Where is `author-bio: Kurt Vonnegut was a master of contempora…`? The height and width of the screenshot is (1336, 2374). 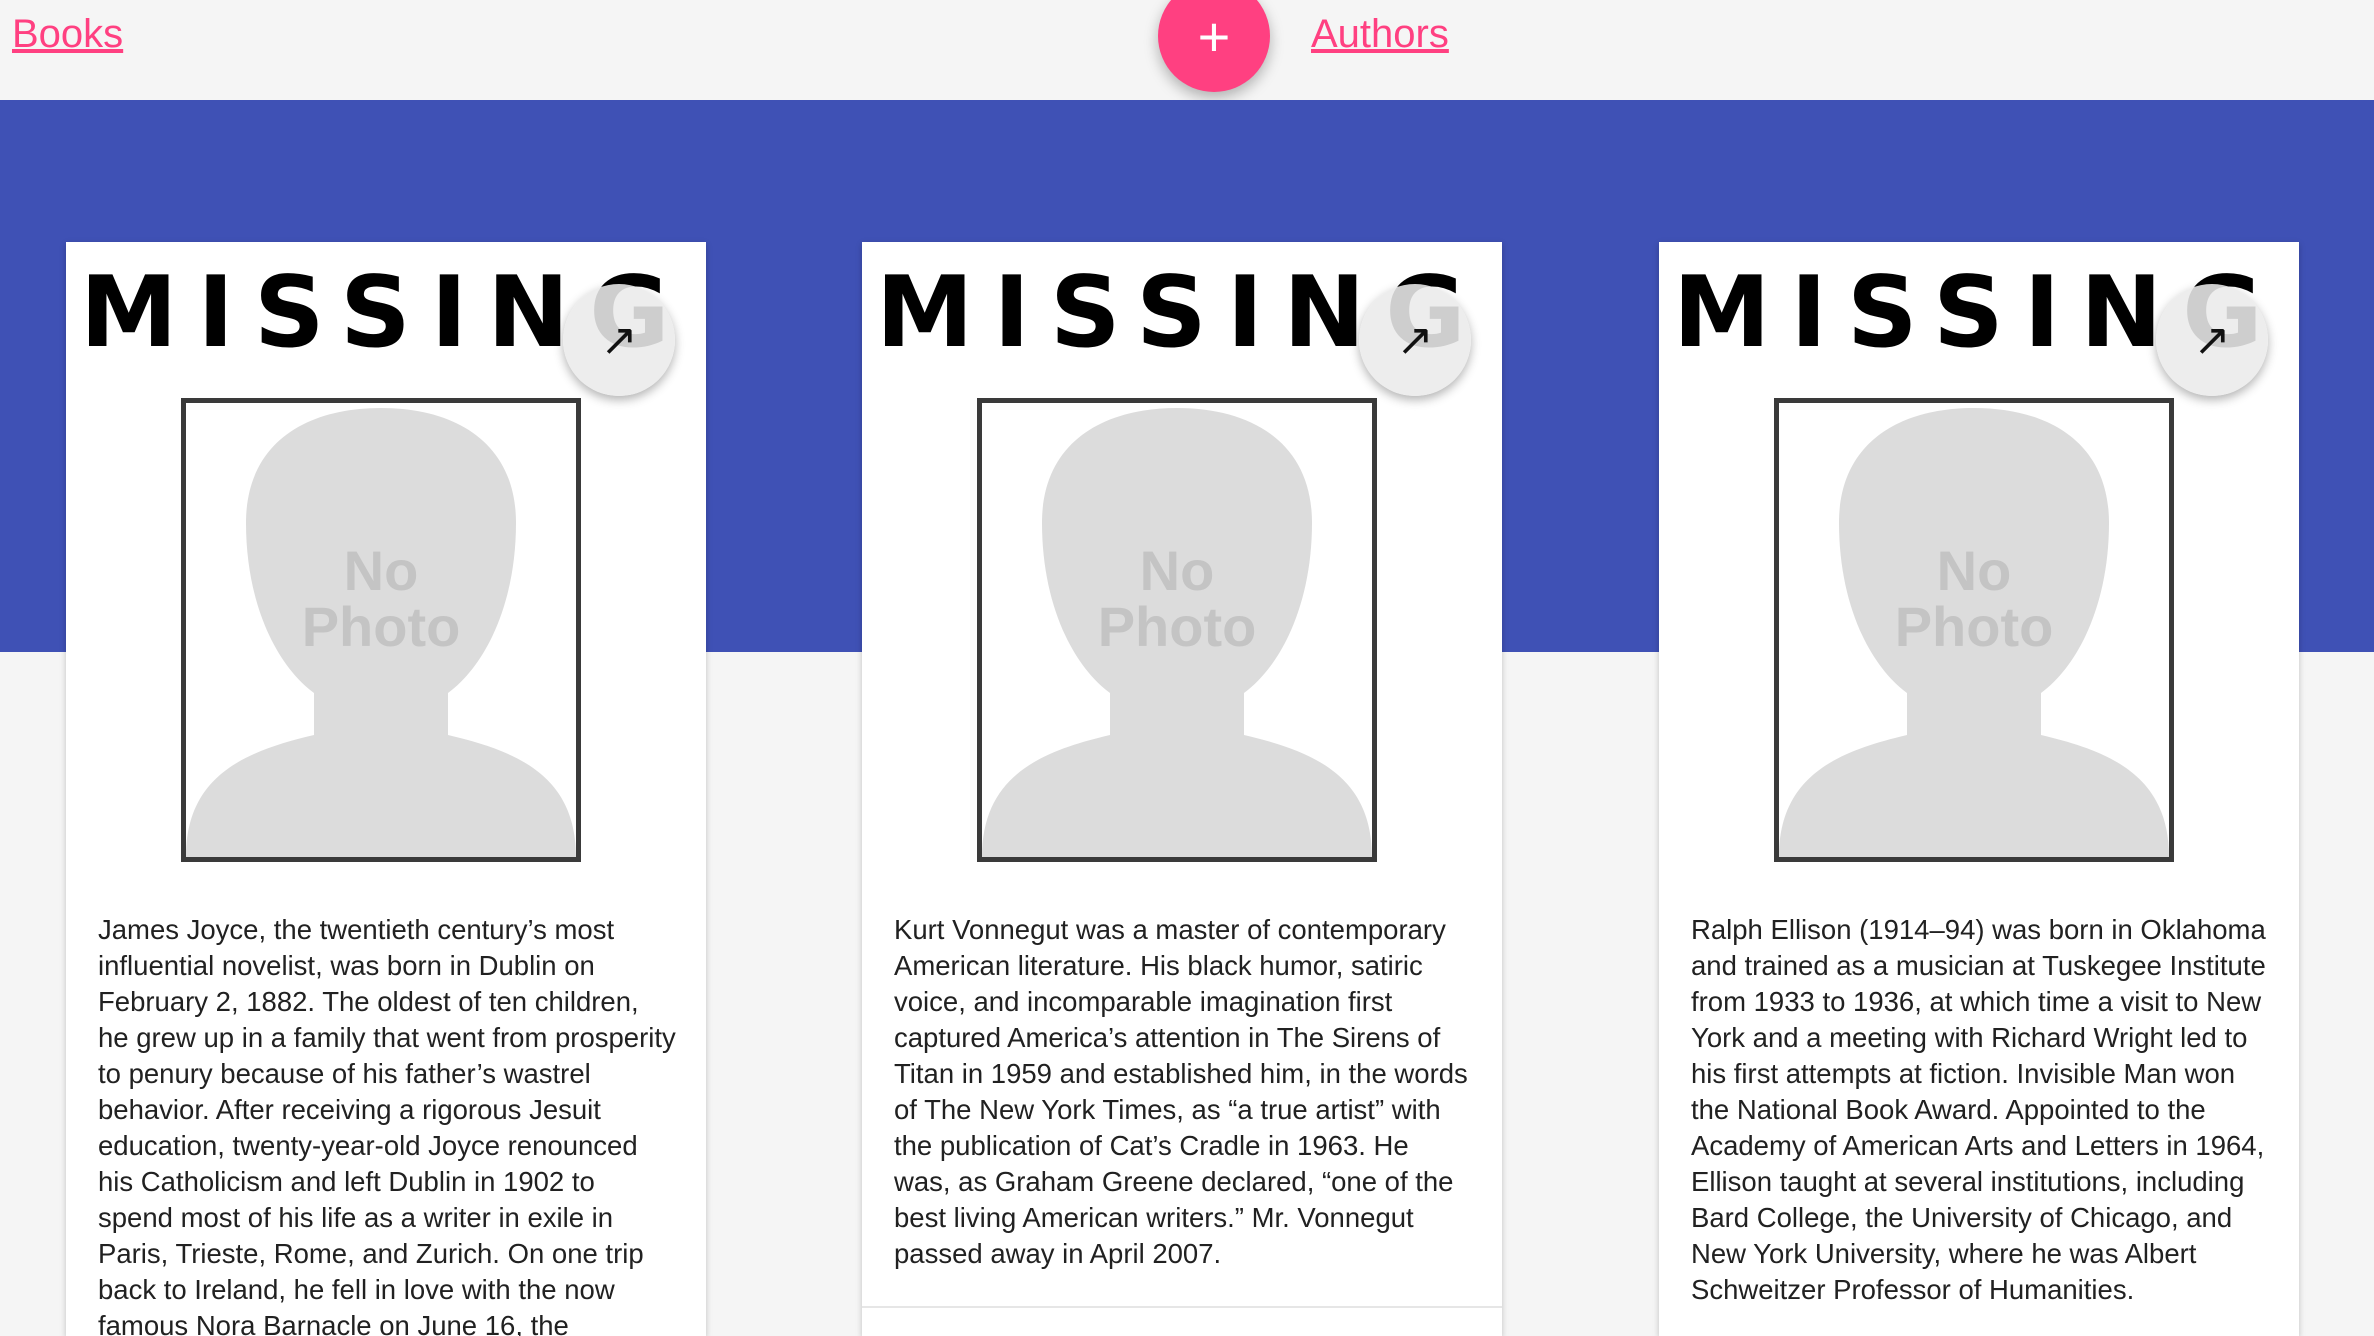
author-bio: Kurt Vonnegut was a master of contempora… is located at coordinates (1181, 1091).